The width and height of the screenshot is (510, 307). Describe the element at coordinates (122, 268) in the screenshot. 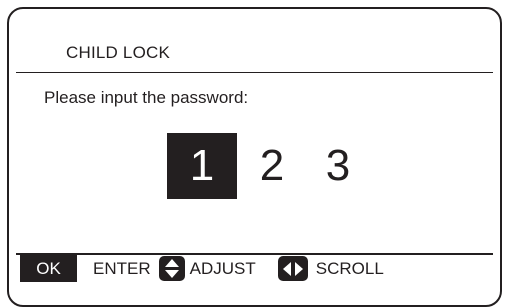

I see `enter-label: ENTER` at that location.